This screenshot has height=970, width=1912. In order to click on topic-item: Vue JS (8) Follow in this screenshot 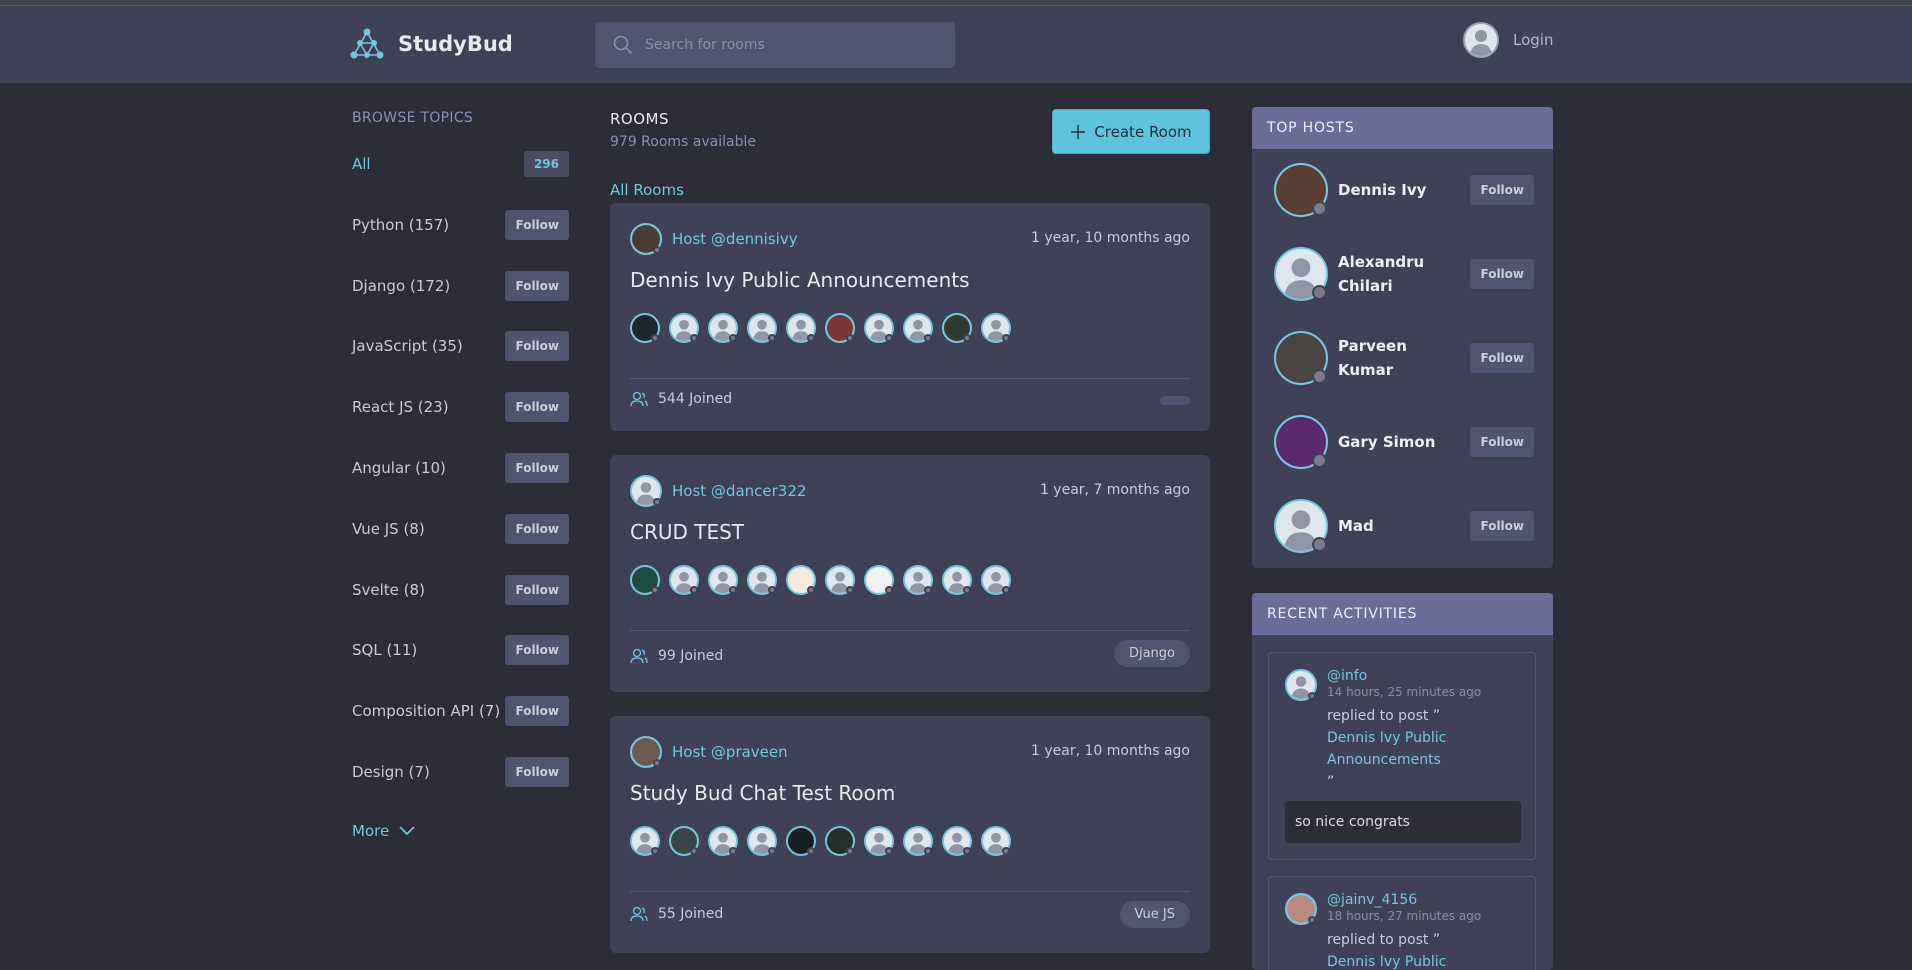, I will do `click(460, 529)`.